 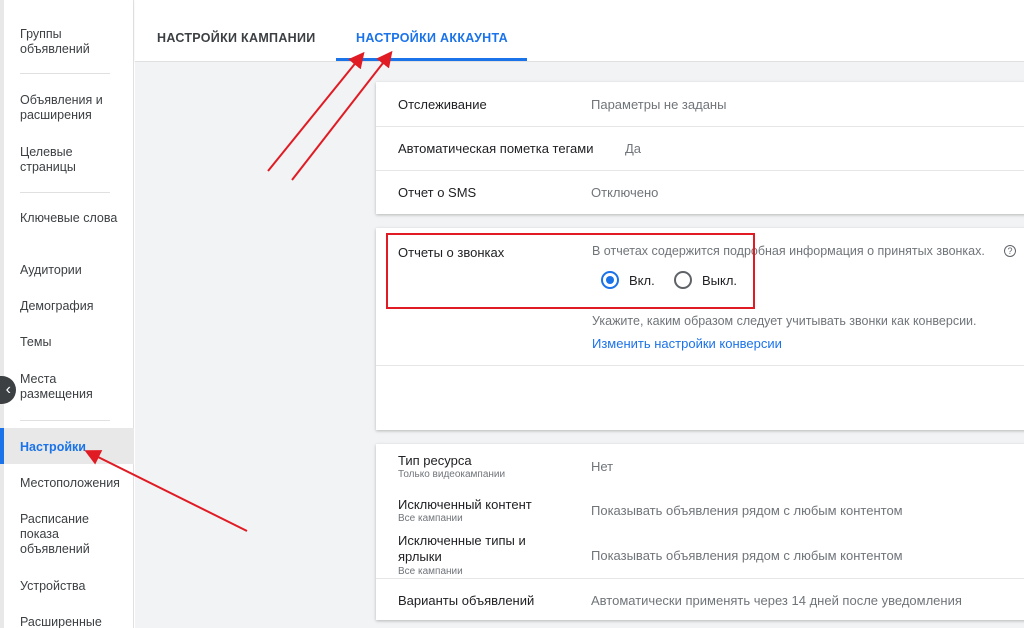 I want to click on tab-account-settings: НАСТРОЙКИ АККАУНТА, so click(x=432, y=38).